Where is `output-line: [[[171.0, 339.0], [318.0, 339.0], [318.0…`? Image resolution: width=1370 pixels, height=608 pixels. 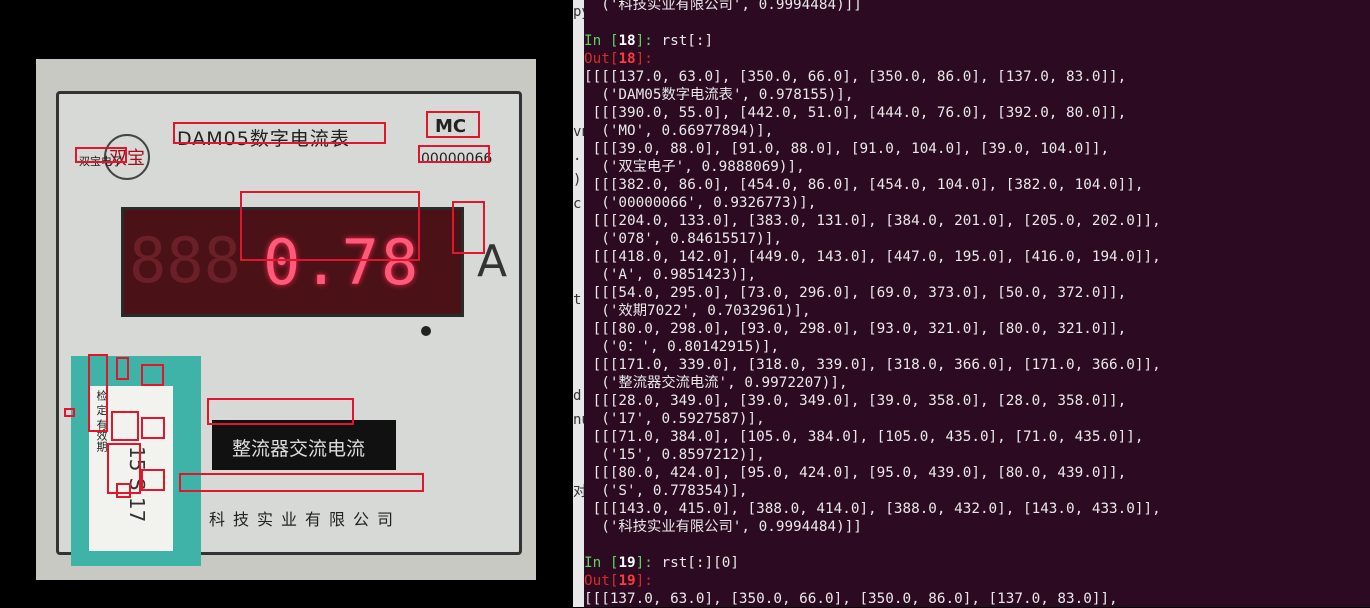
output-line: [[[171.0, 339.0], [318.0, 339.0], [318.0… is located at coordinates (872, 365).